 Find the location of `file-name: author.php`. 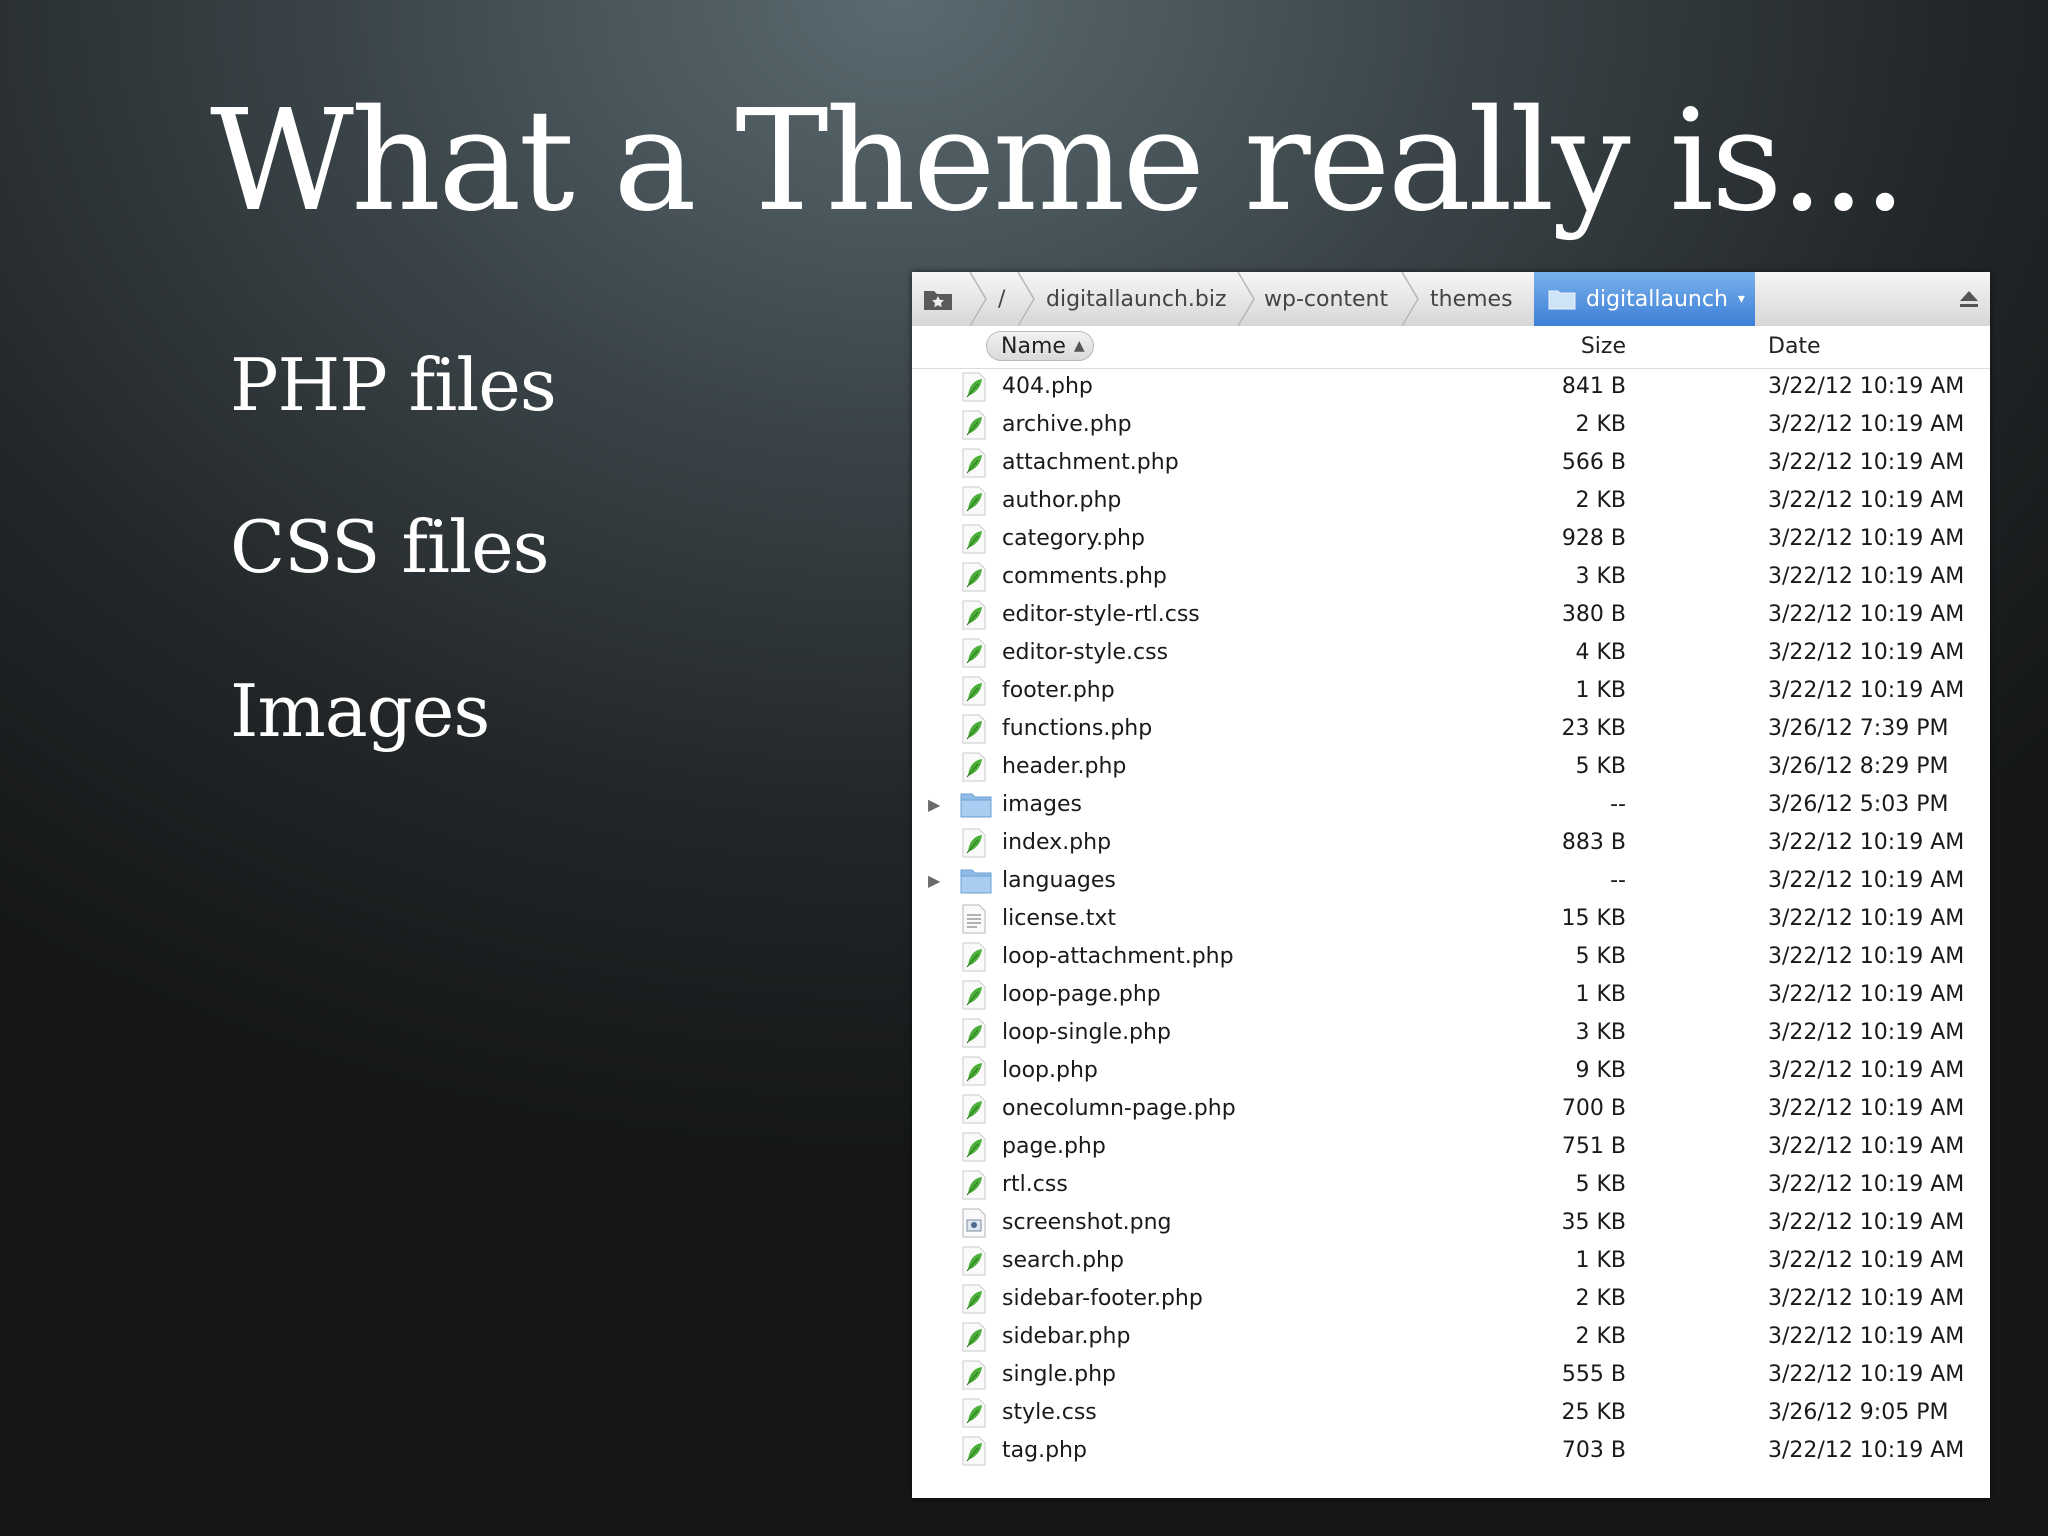

file-name: author.php is located at coordinates (1062, 500).